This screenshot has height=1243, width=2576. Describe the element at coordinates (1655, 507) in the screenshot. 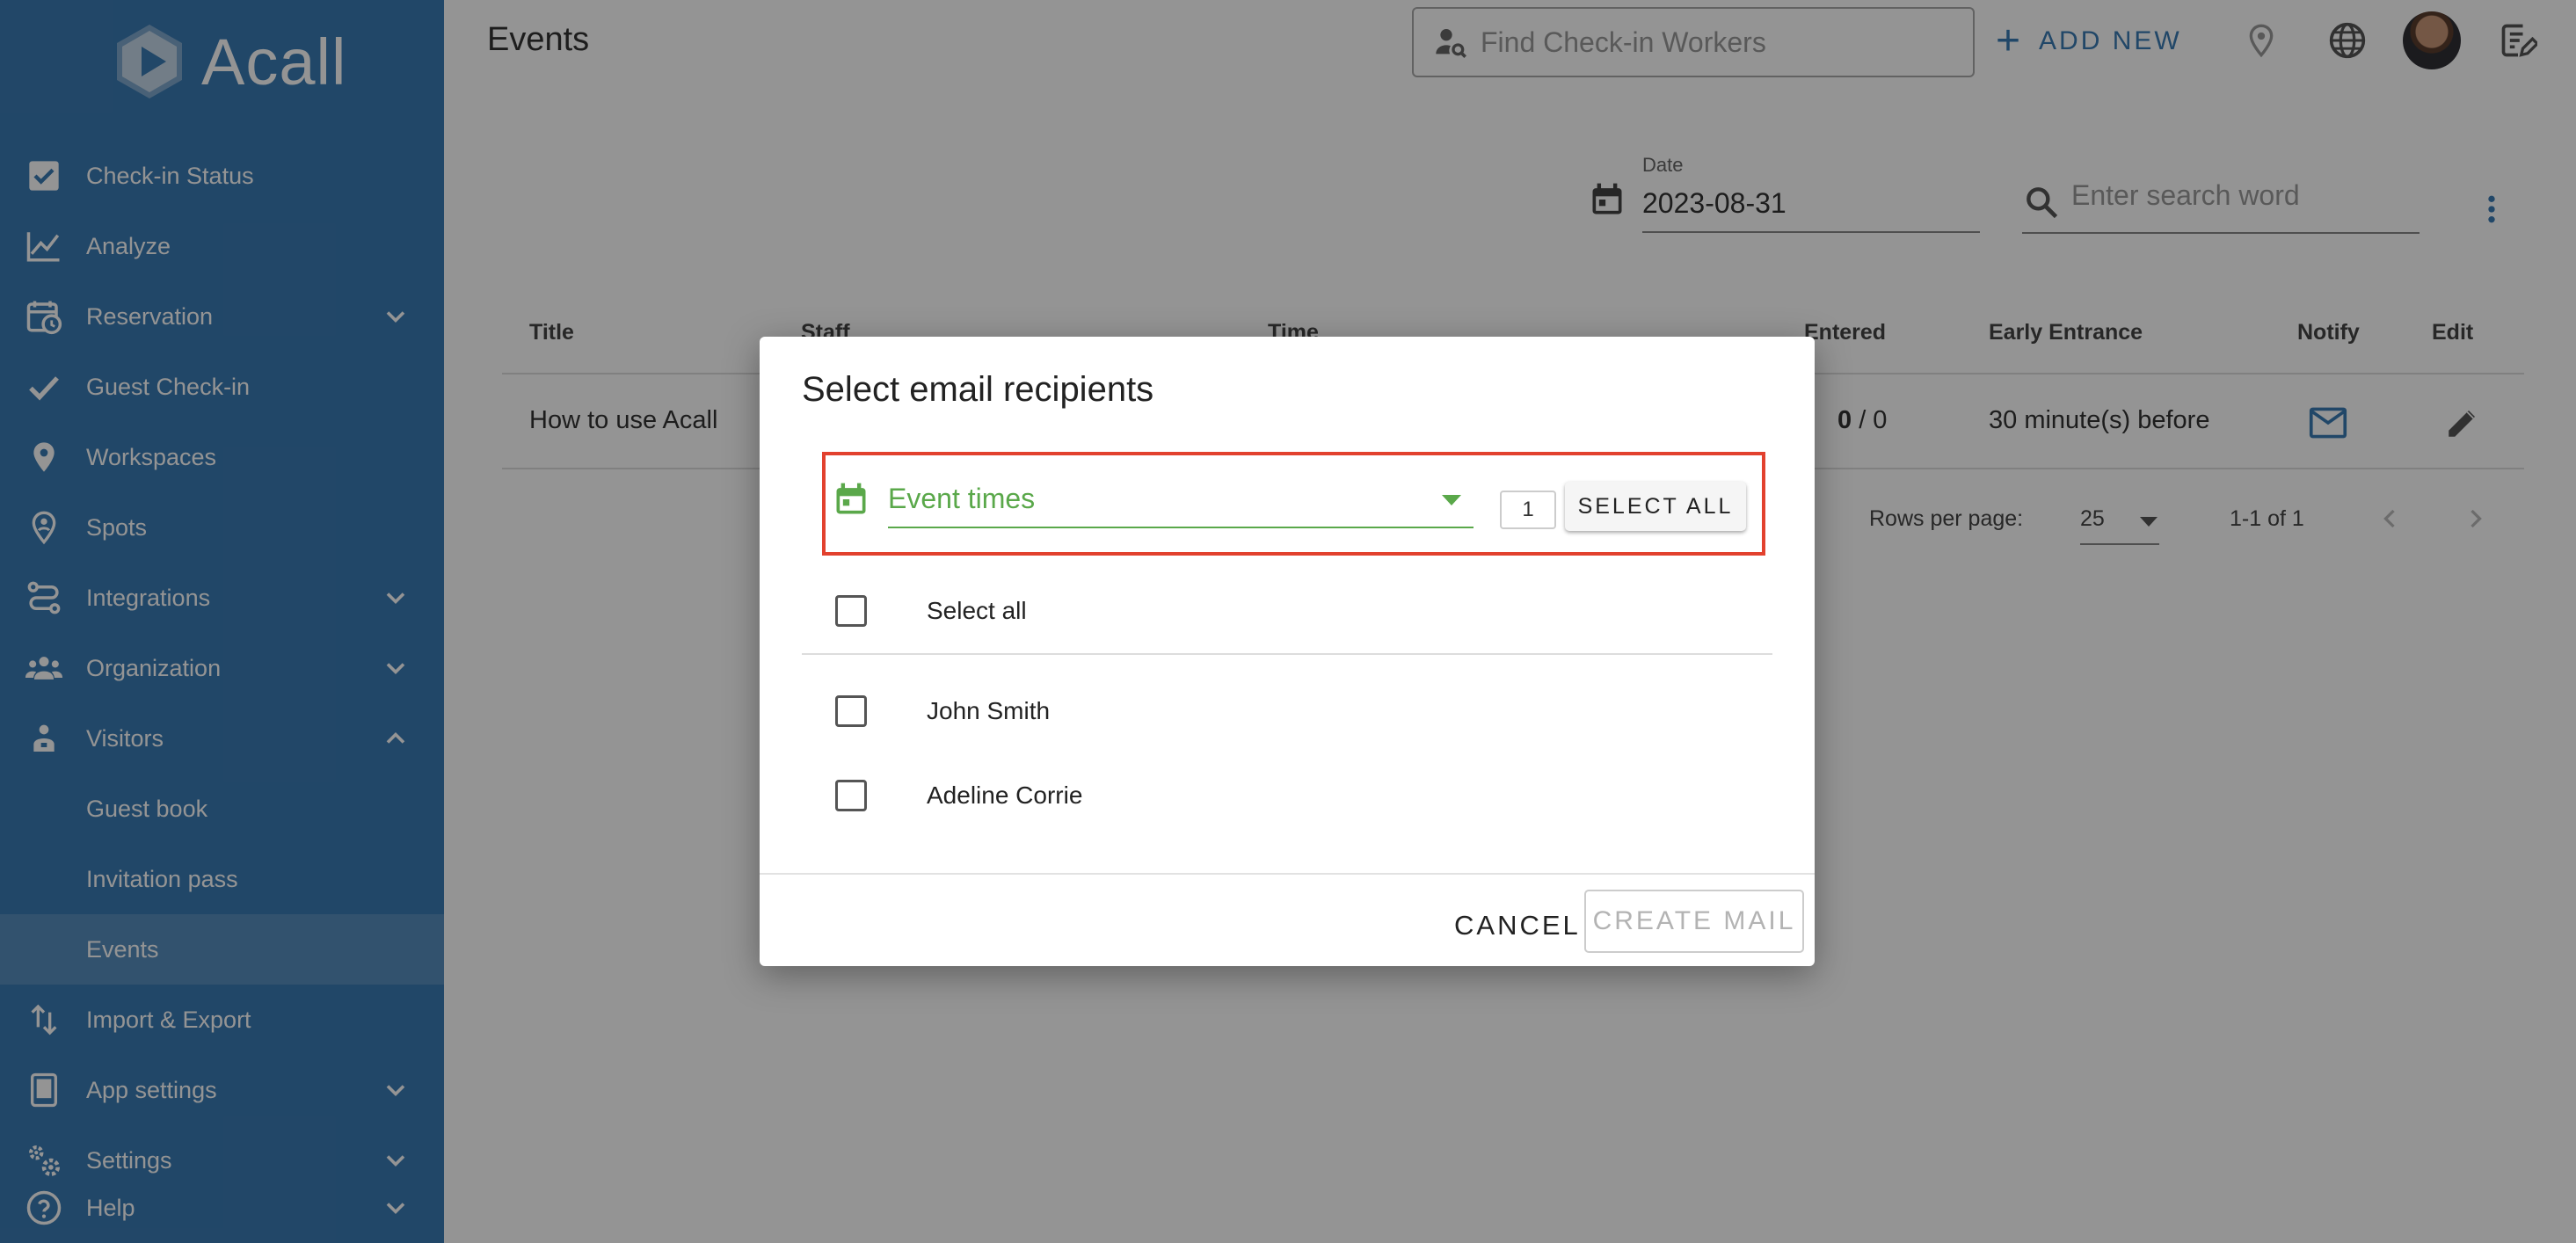

I see `select-all-button: SELECT ALL` at that location.